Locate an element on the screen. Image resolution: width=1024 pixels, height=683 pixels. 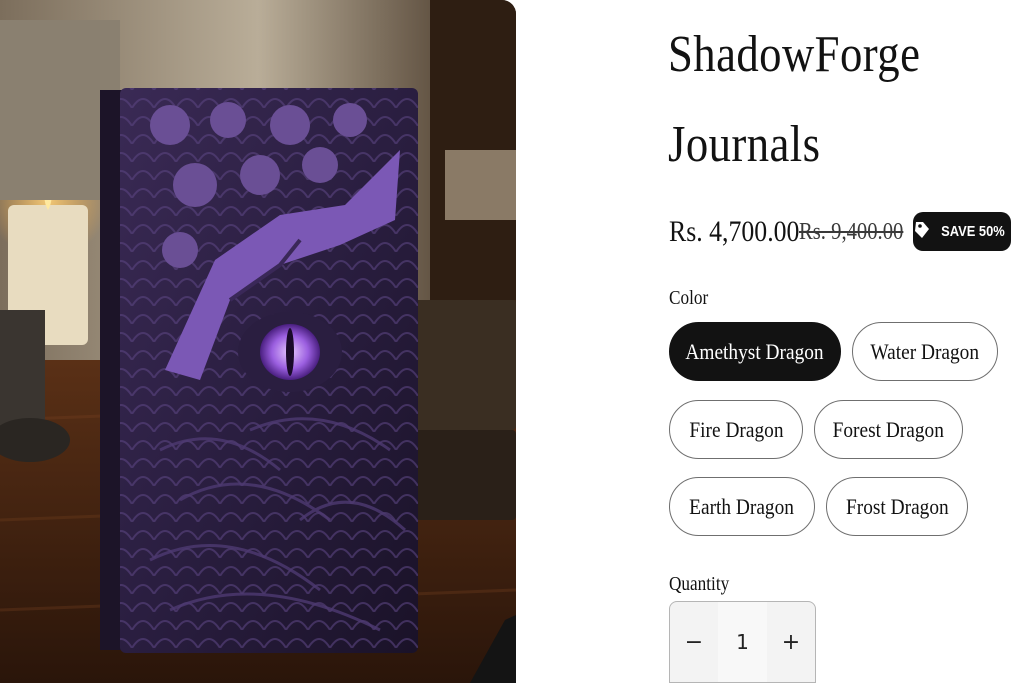
quantity-stepper: − 1 + is located at coordinates (742, 642).